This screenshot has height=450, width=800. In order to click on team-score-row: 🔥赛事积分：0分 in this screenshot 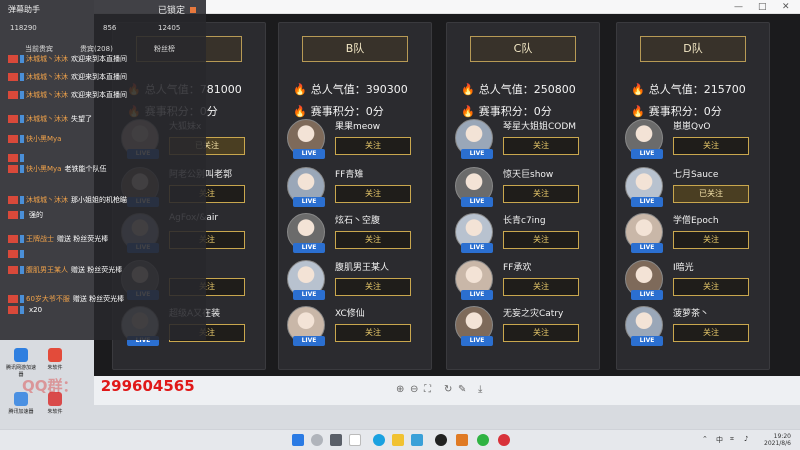, I will do `click(338, 111)`.